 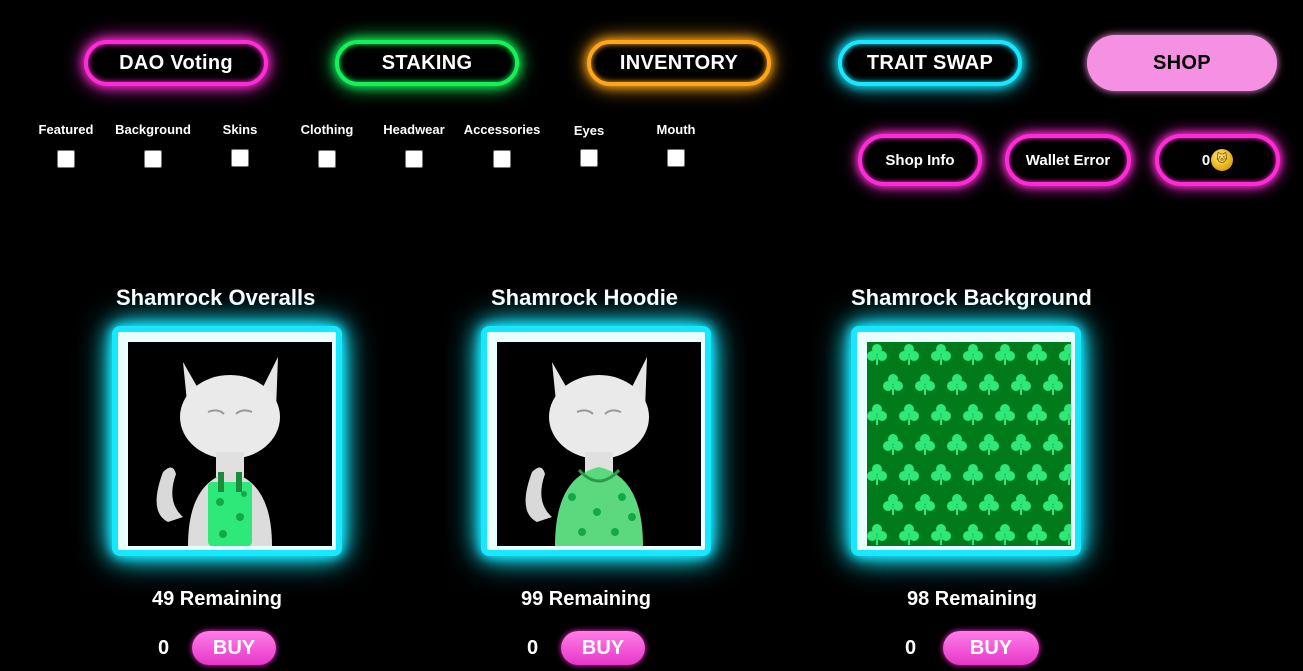 I want to click on filter-background: Background, so click(x=153, y=145).